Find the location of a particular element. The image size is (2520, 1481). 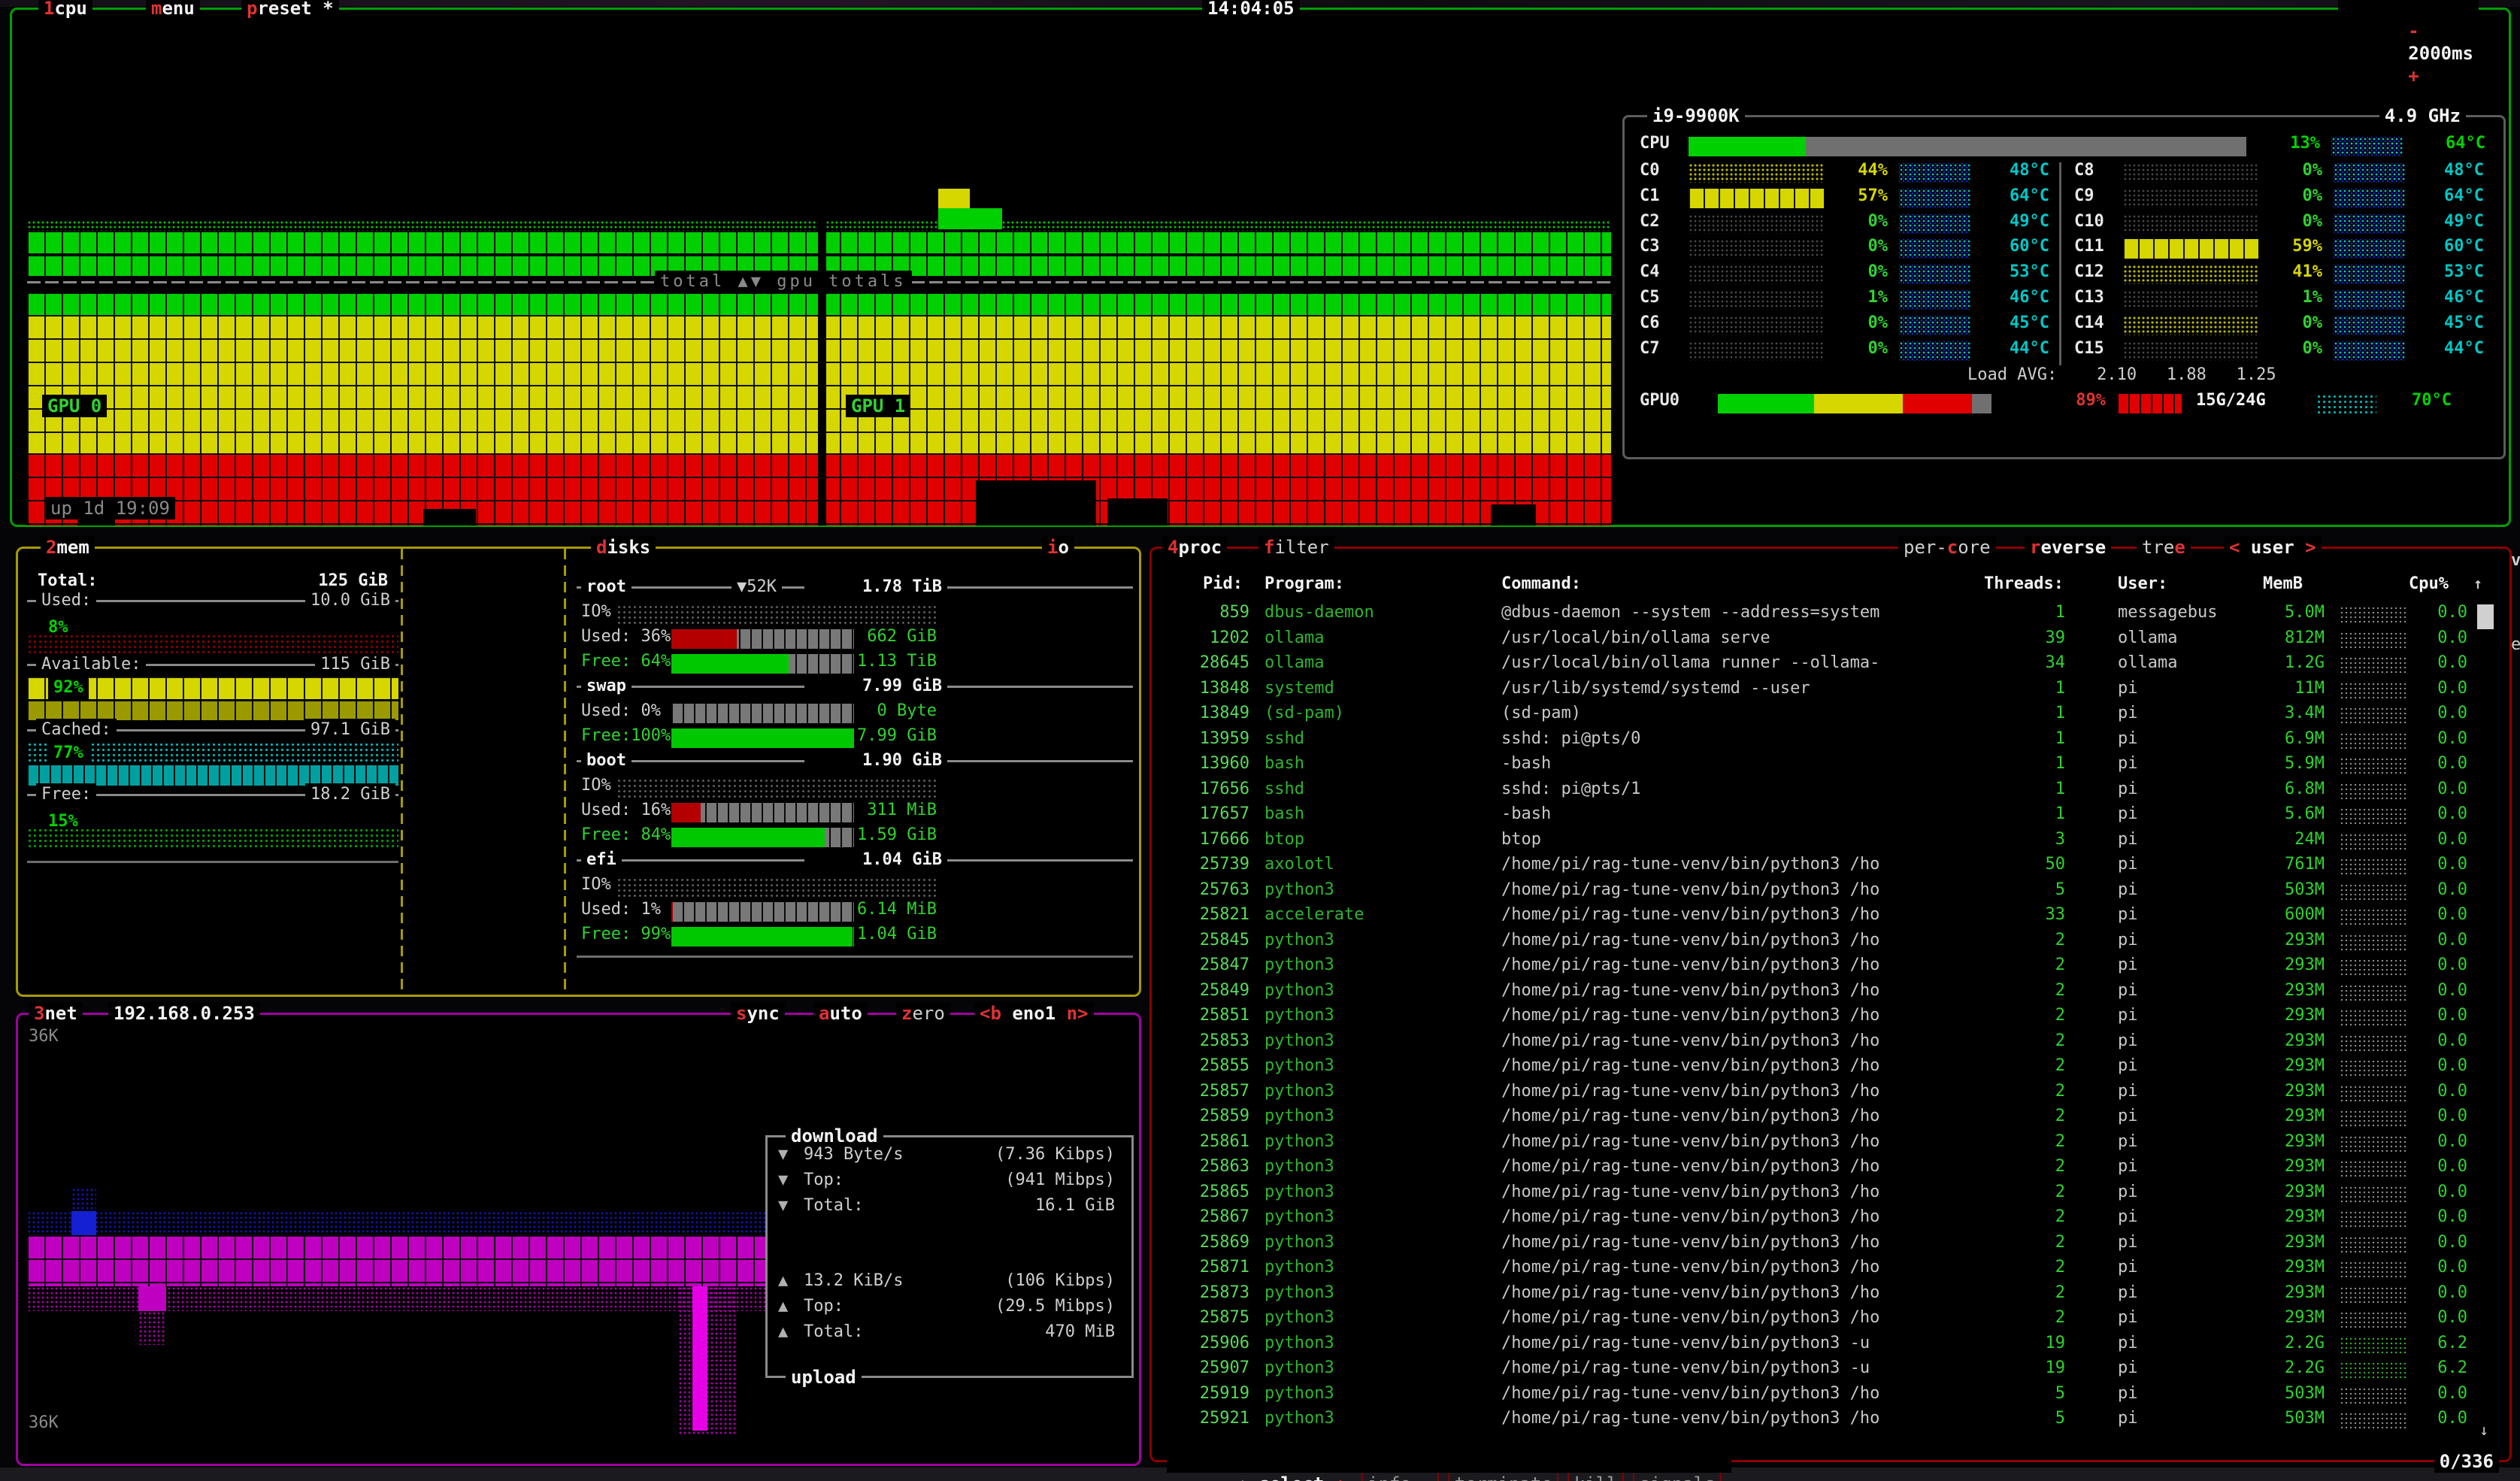

disk-free-fill is located at coordinates (748, 837).